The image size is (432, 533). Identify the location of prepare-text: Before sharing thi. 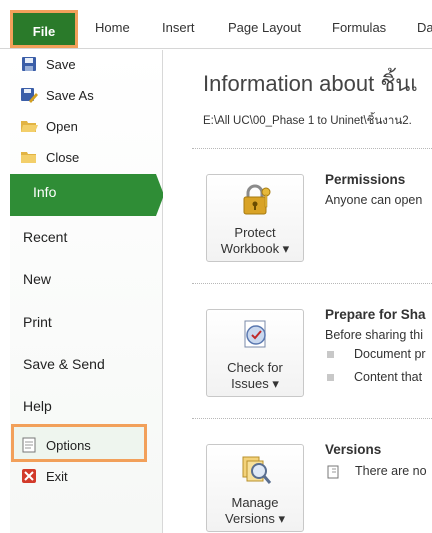
(374, 335).